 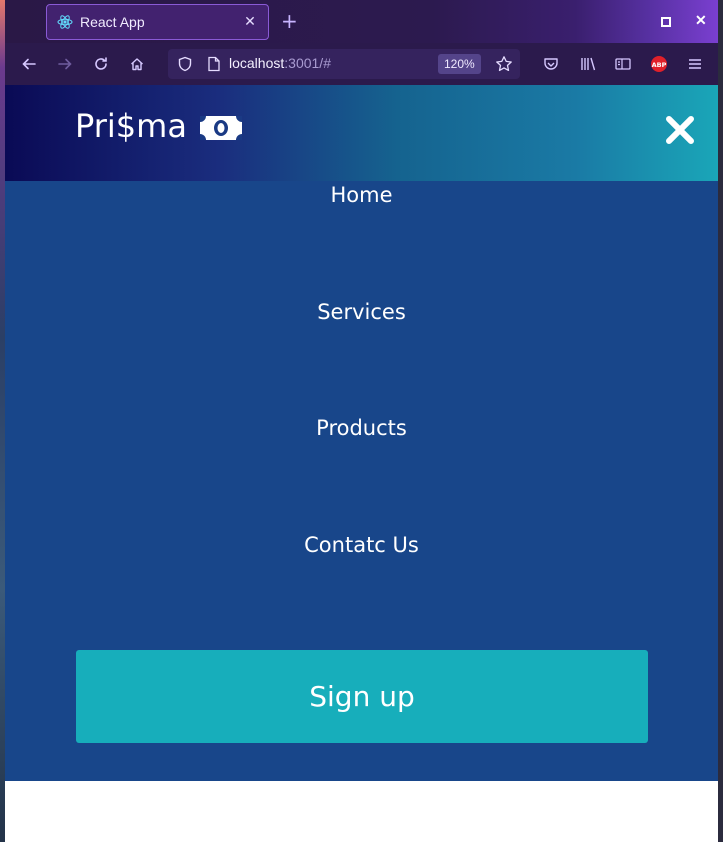 I want to click on pocket-icon, so click(x=551, y=64).